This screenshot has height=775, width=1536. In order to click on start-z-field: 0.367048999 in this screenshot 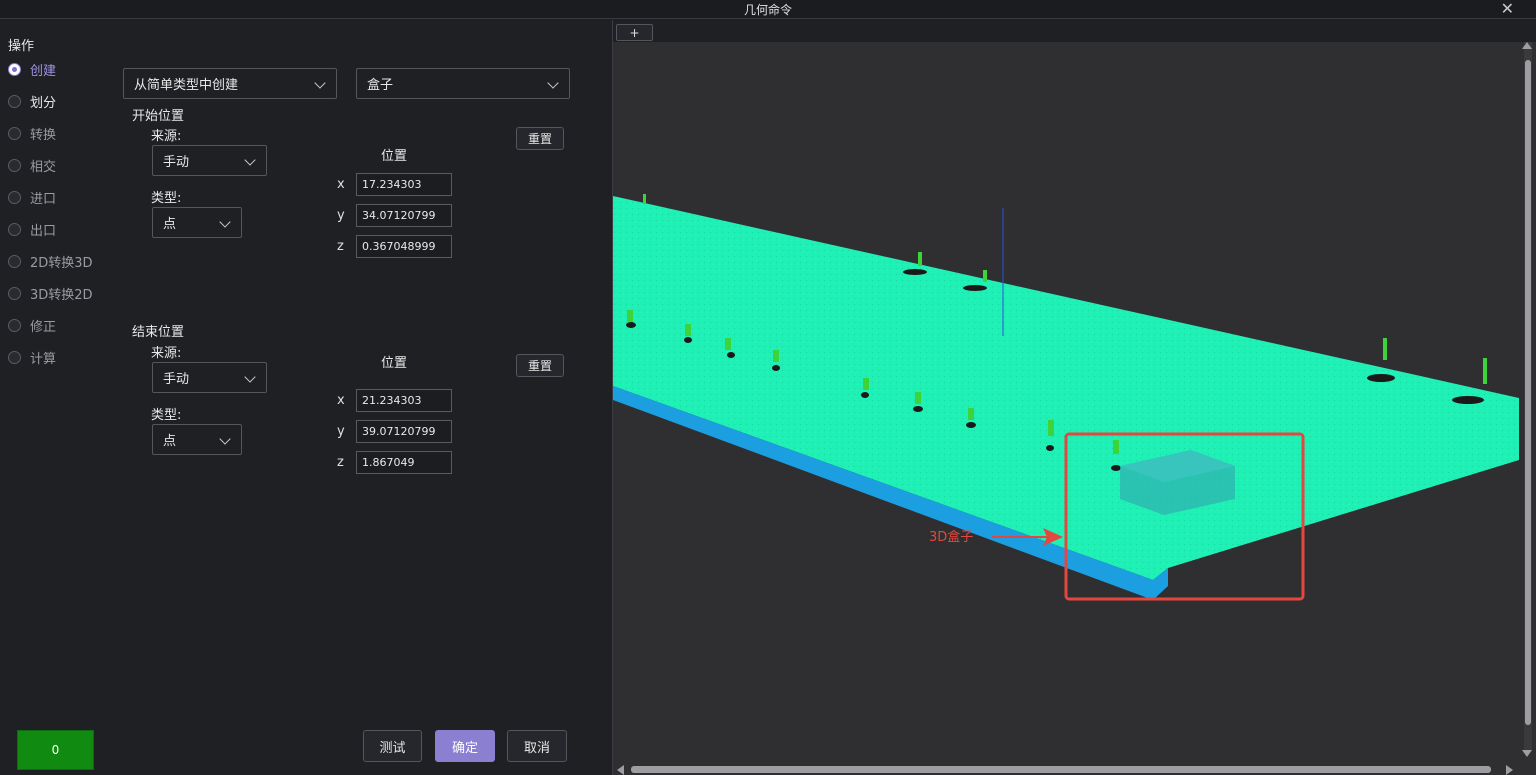, I will do `click(404, 246)`.